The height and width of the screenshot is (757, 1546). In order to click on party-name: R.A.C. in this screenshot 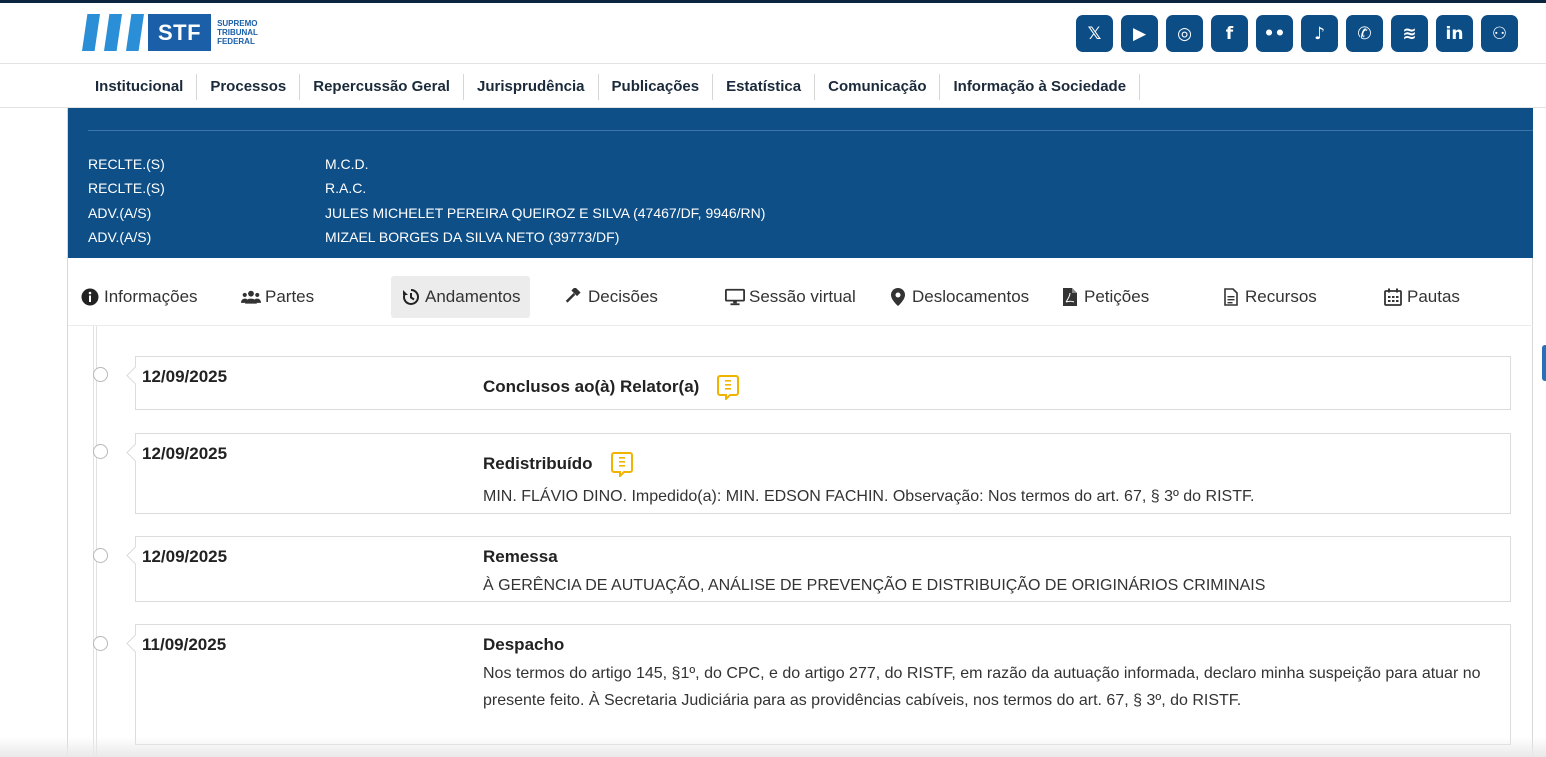, I will do `click(346, 188)`.